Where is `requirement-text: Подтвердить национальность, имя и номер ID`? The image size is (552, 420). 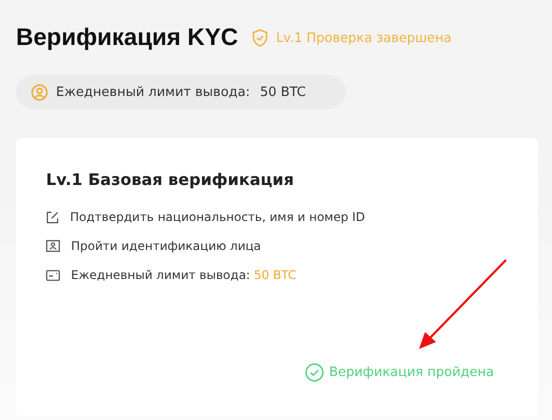 requirement-text: Подтвердить национальность, имя и номер ID is located at coordinates (217, 217).